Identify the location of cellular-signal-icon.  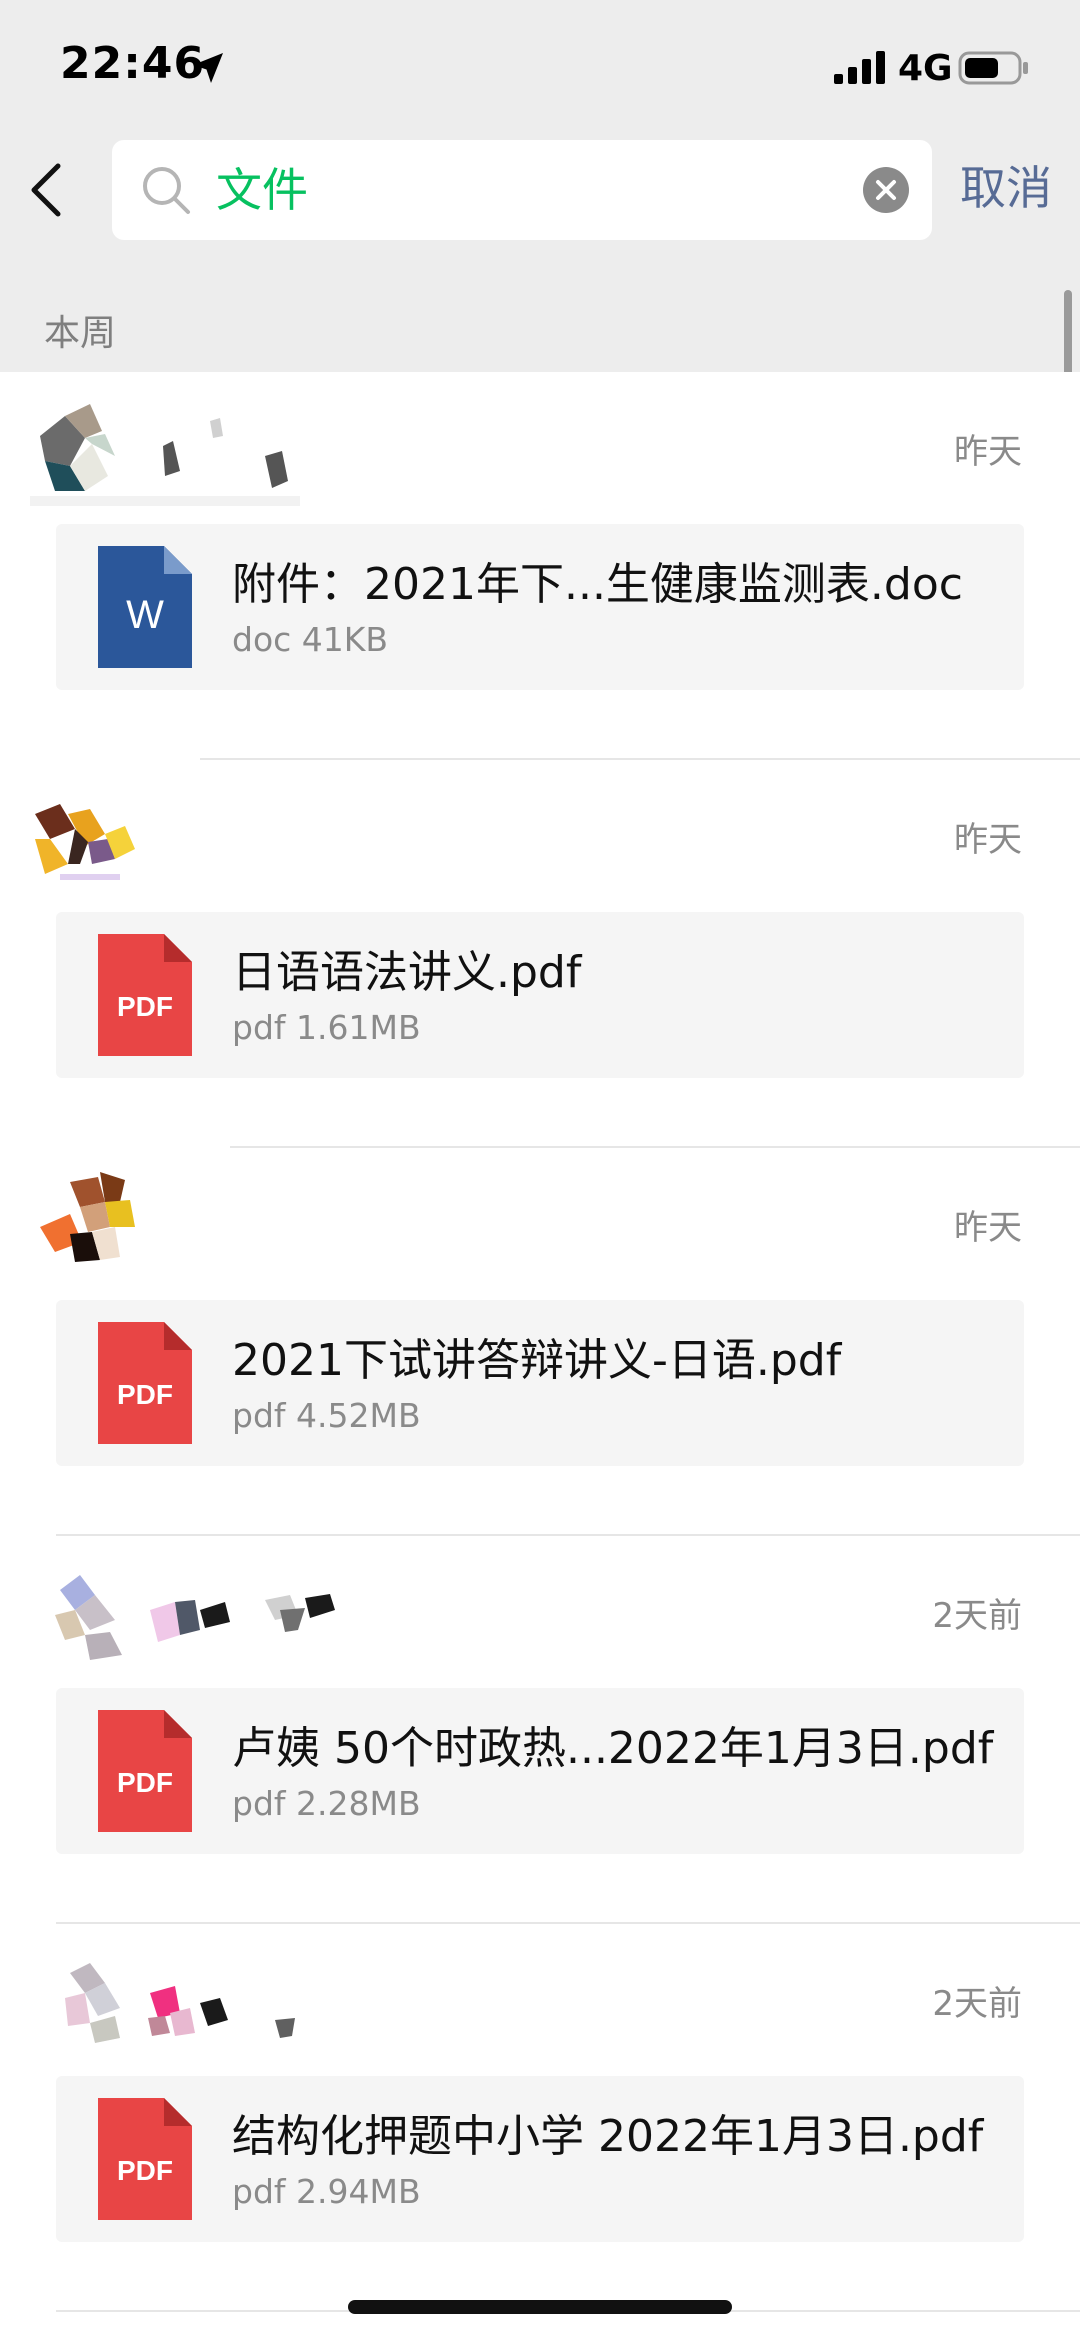
(859, 67).